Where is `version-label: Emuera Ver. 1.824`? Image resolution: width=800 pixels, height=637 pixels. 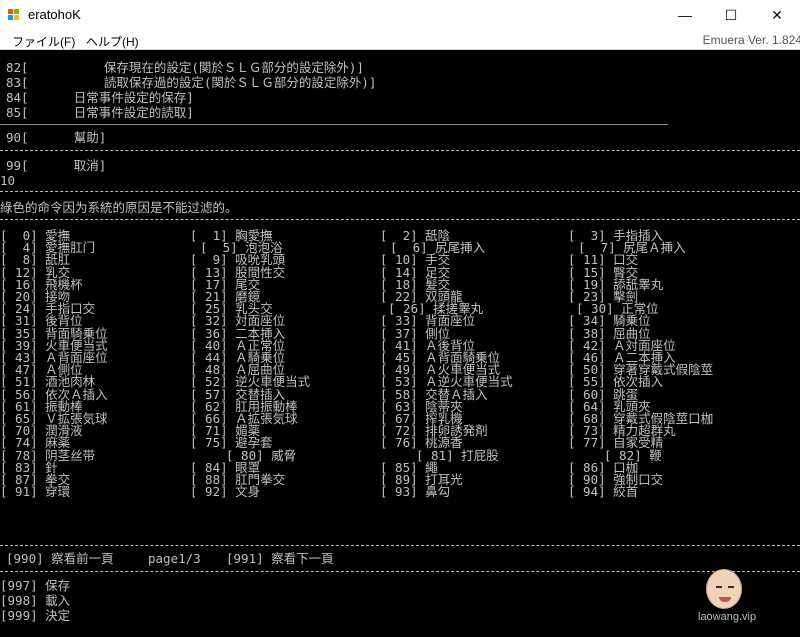
version-label: Emuera Ver. 1.824 is located at coordinates (751, 40).